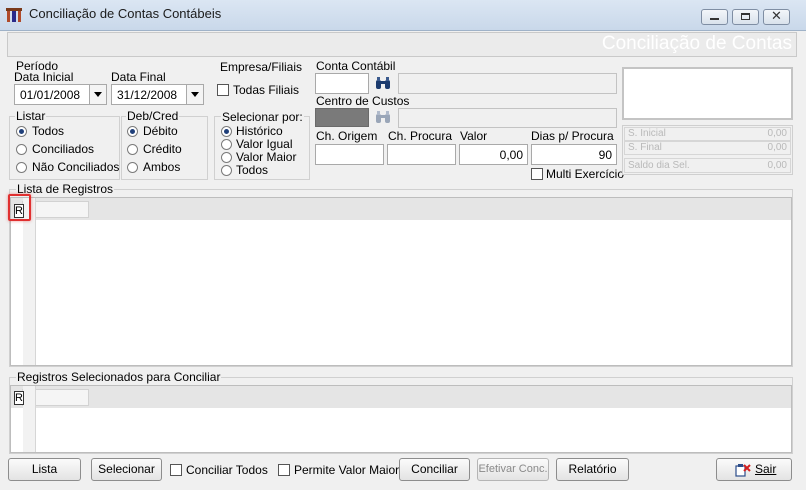  Describe the element at coordinates (401, 419) in the screenshot. I see `selecionados-grid: R` at that location.